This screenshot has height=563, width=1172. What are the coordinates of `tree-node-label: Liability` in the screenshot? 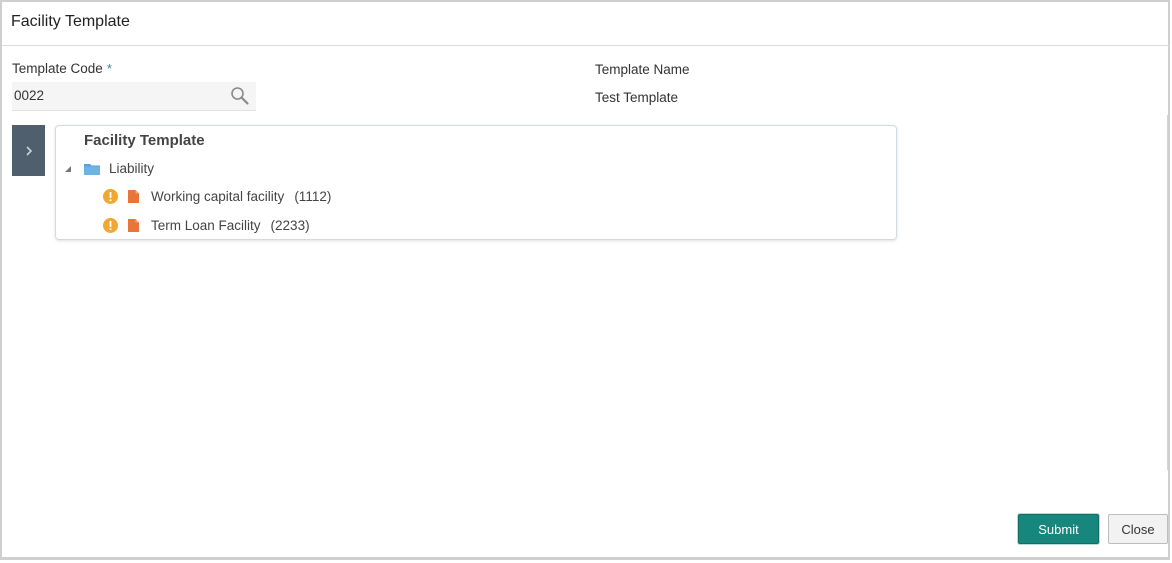 It's located at (132, 168).